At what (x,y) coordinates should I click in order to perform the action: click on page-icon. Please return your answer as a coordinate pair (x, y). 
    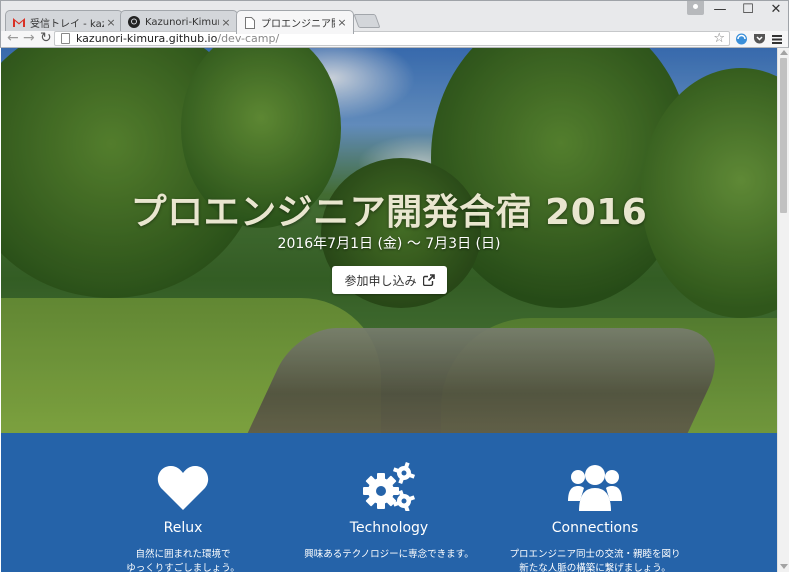
    Looking at the image, I should click on (250, 23).